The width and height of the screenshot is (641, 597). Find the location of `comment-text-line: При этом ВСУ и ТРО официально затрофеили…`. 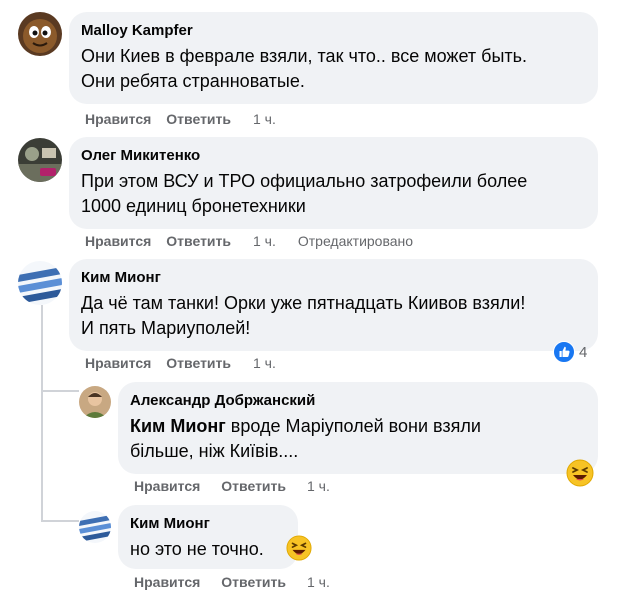

comment-text-line: При этом ВСУ и ТРО официально затрофеили… is located at coordinates (304, 181).